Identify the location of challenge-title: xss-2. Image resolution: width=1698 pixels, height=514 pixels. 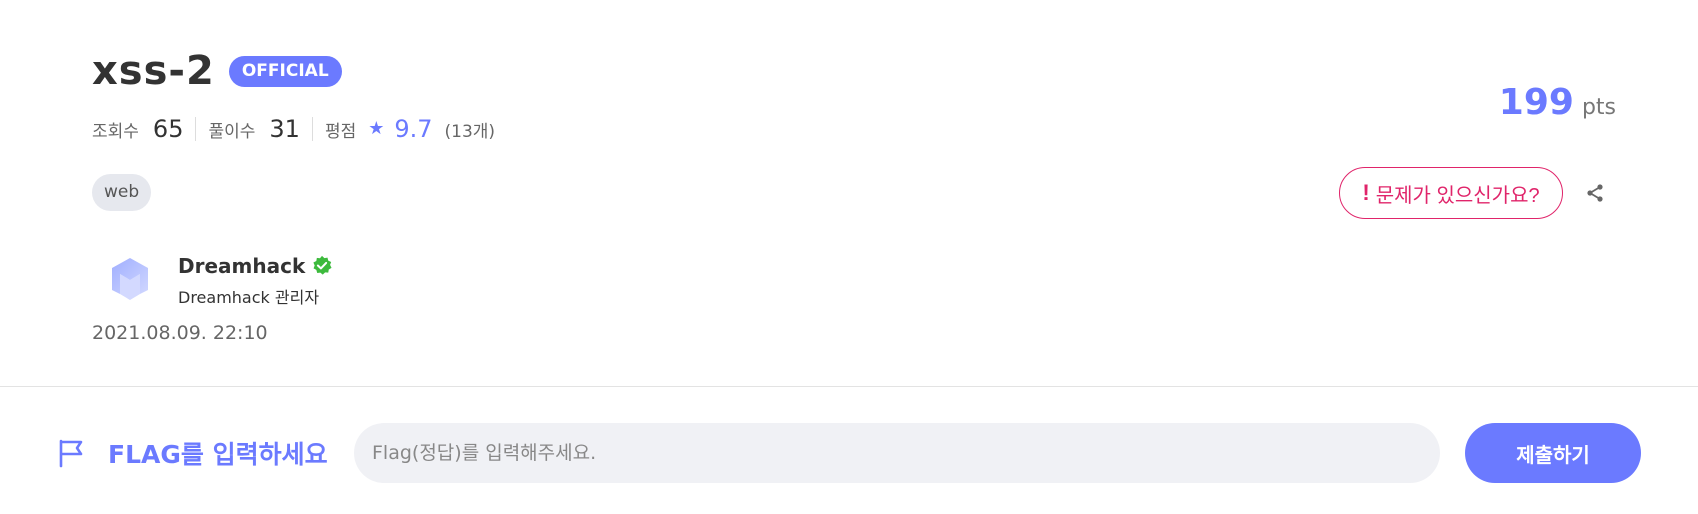
(153, 71).